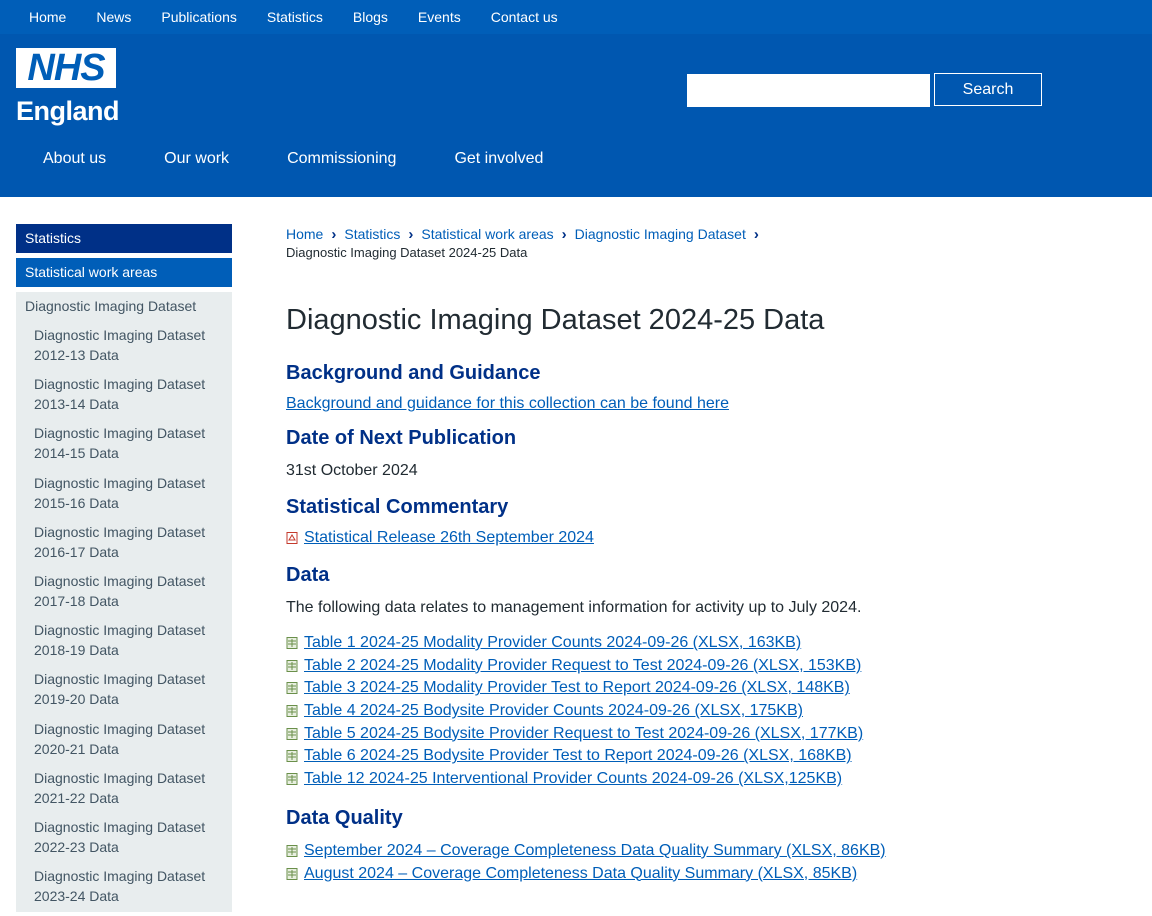 The width and height of the screenshot is (1152, 916). What do you see at coordinates (124, 238) in the screenshot?
I see `sidebar-heading-statistics: Statistics` at bounding box center [124, 238].